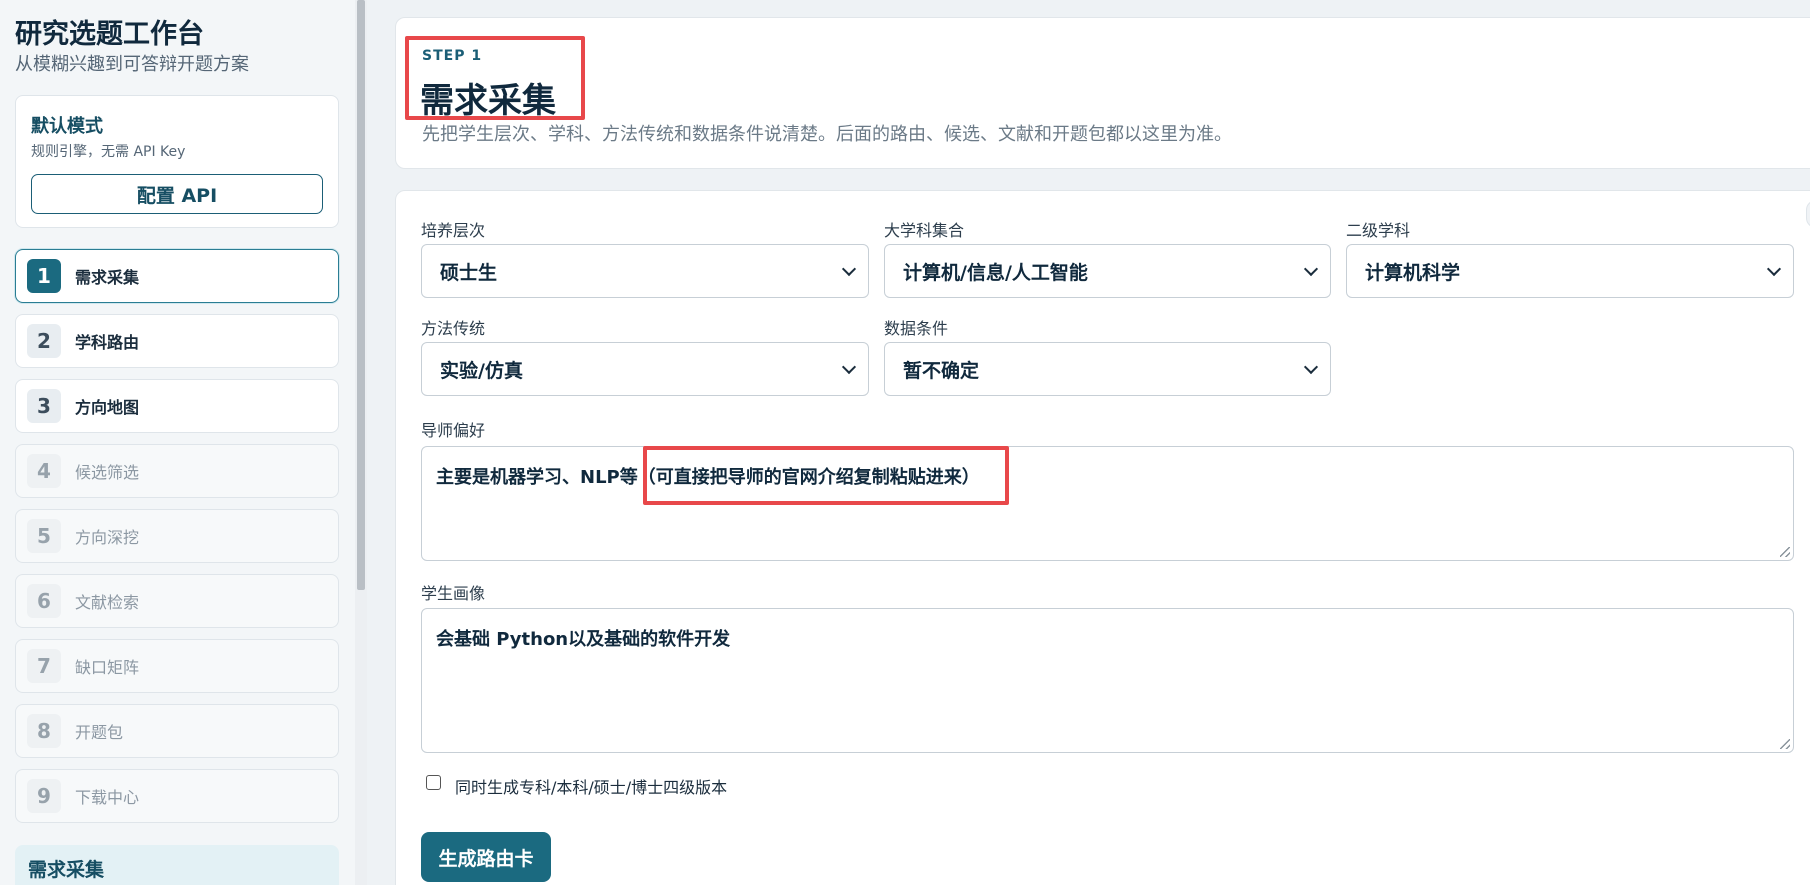 The height and width of the screenshot is (885, 1810). I want to click on sidebar-scrollbar-thumb, so click(361, 295).